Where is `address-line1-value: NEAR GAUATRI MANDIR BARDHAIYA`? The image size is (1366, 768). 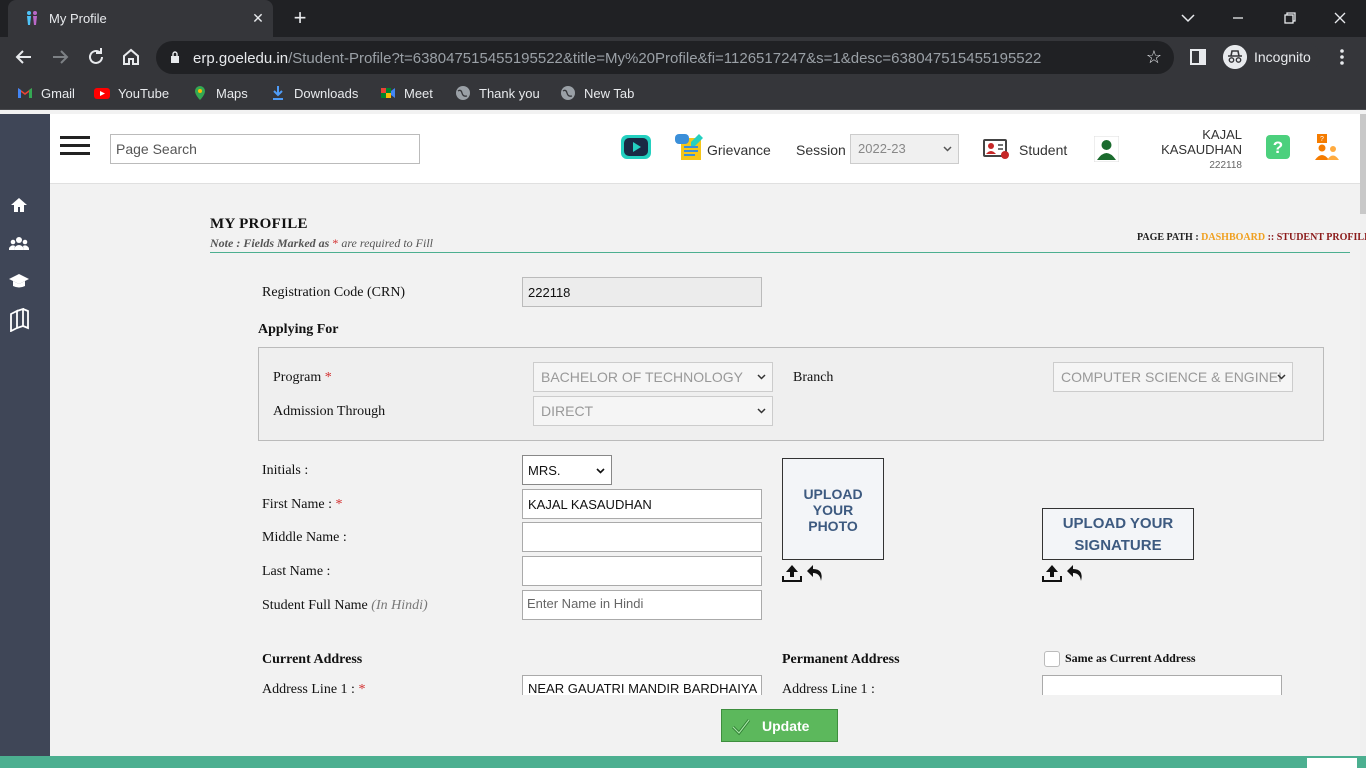
address-line1-value: NEAR GAUATRI MANDIR BARDHAIYA is located at coordinates (643, 688).